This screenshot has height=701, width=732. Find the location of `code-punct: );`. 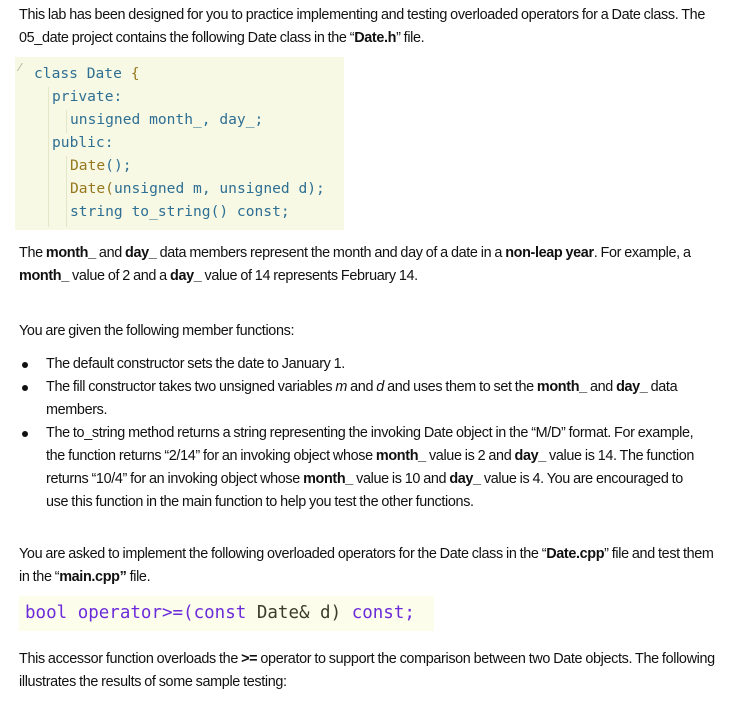

code-punct: ); is located at coordinates (316, 188).